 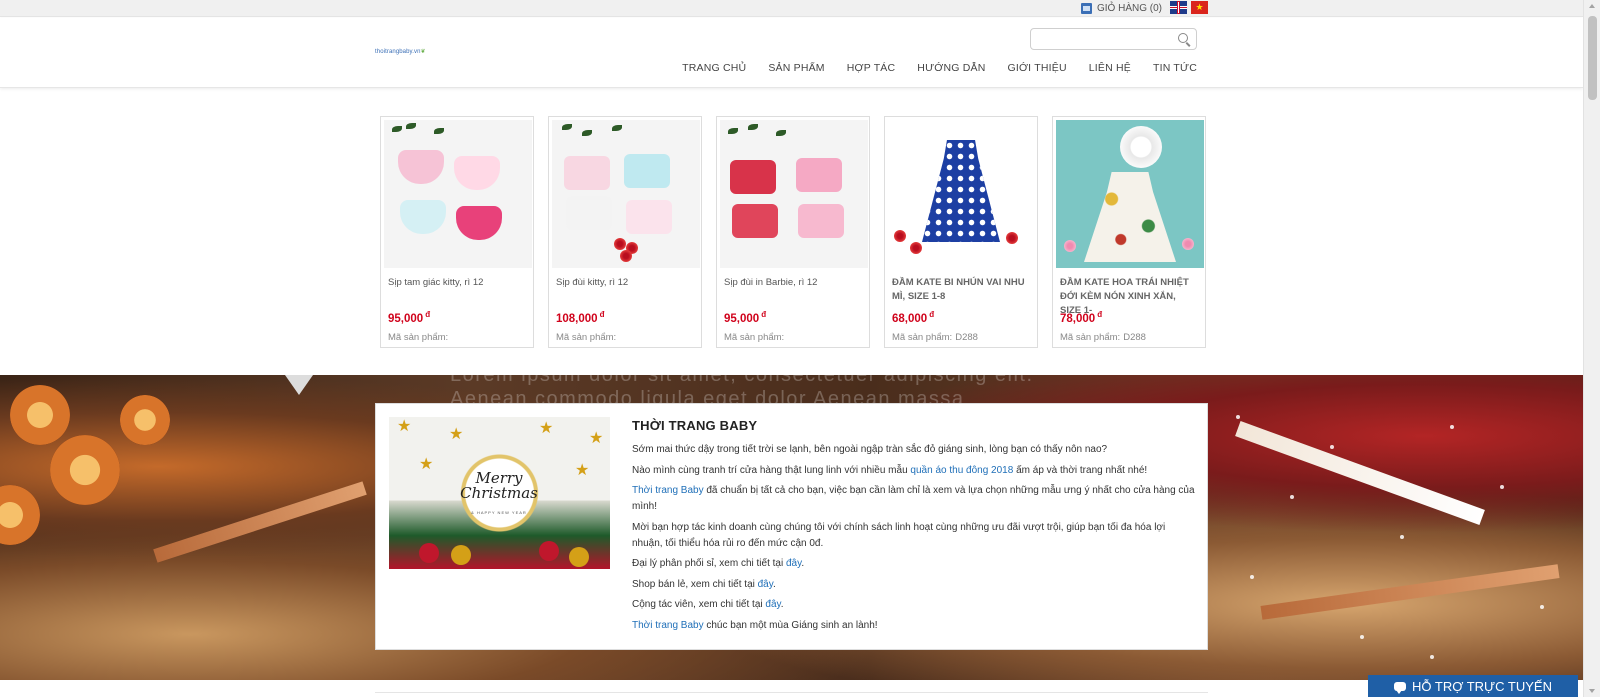 What do you see at coordinates (1037, 68) in the screenshot?
I see `nav-about: GIỚI THIỆU` at bounding box center [1037, 68].